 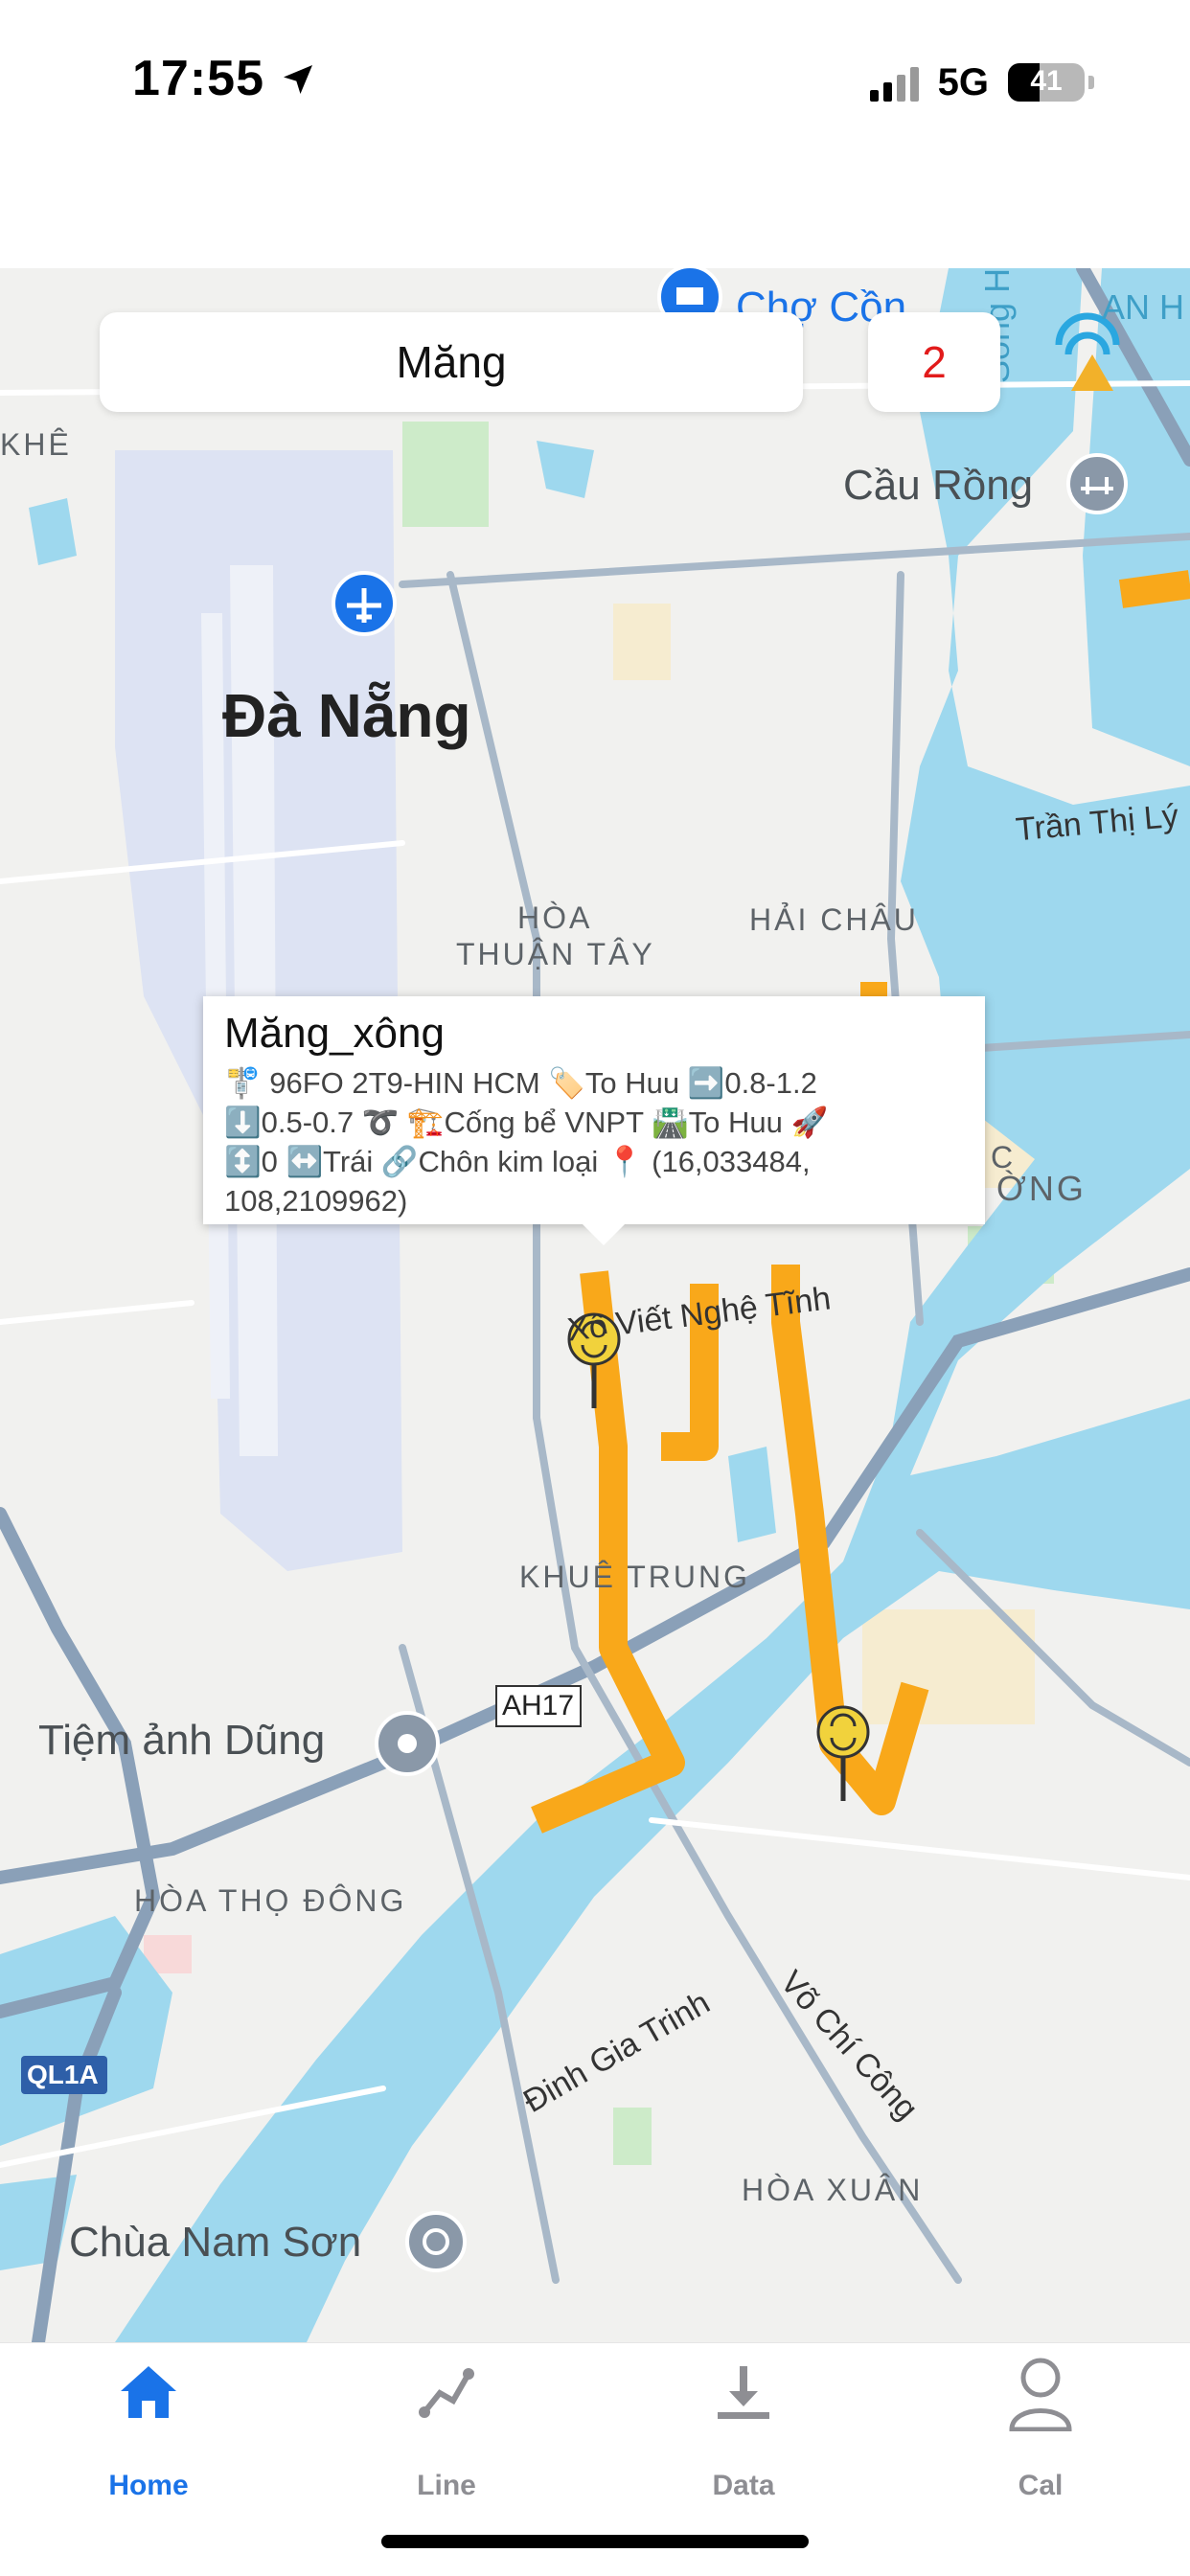 I want to click on download-icon, so click(x=744, y=2392).